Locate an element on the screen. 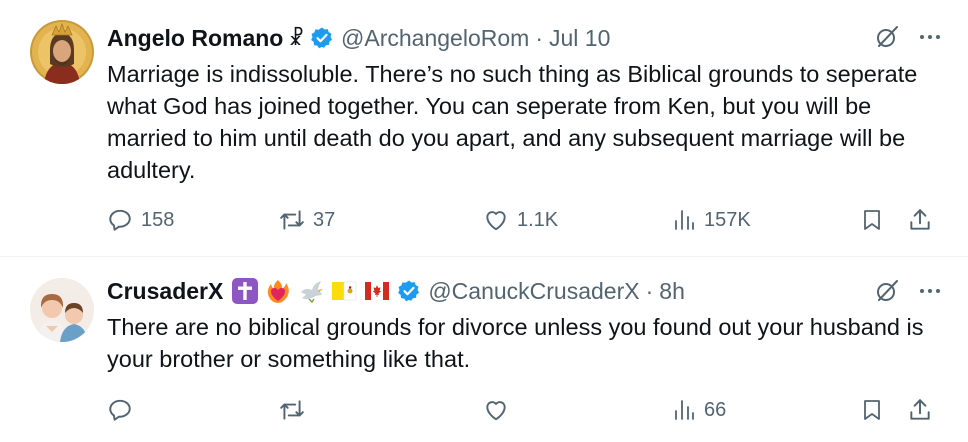  views-button: 157K is located at coordinates (711, 220).